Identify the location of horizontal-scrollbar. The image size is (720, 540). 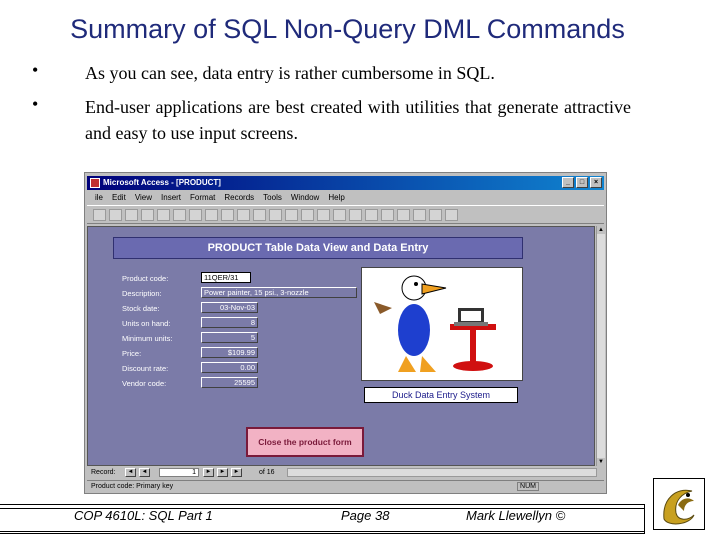
(442, 472).